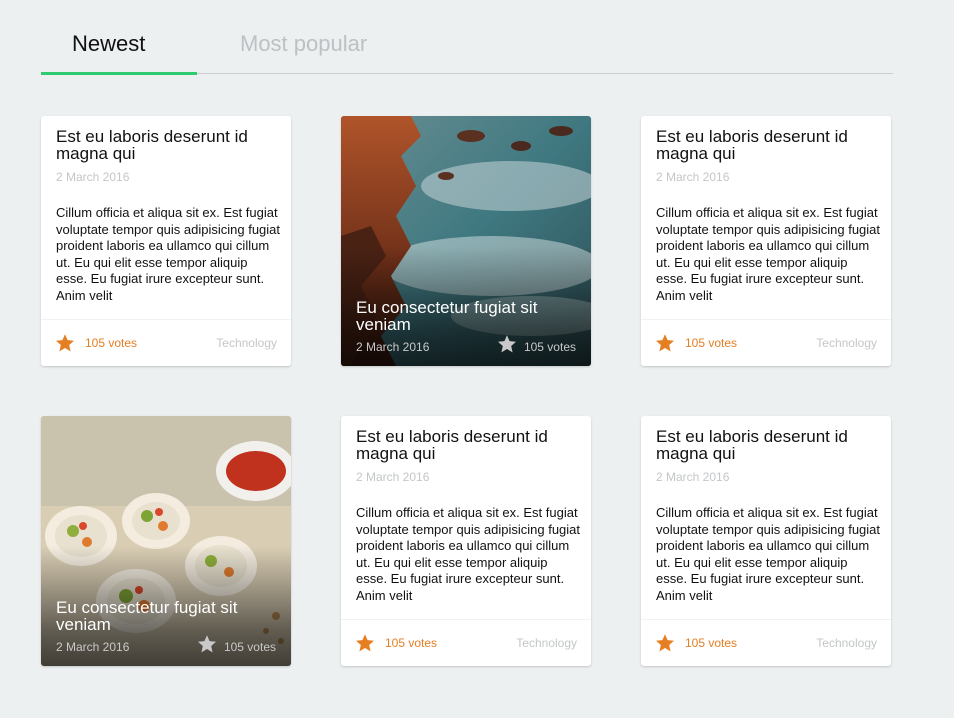 This screenshot has width=954, height=718. Describe the element at coordinates (119, 73) in the screenshot. I see `active-tab-indicator` at that location.